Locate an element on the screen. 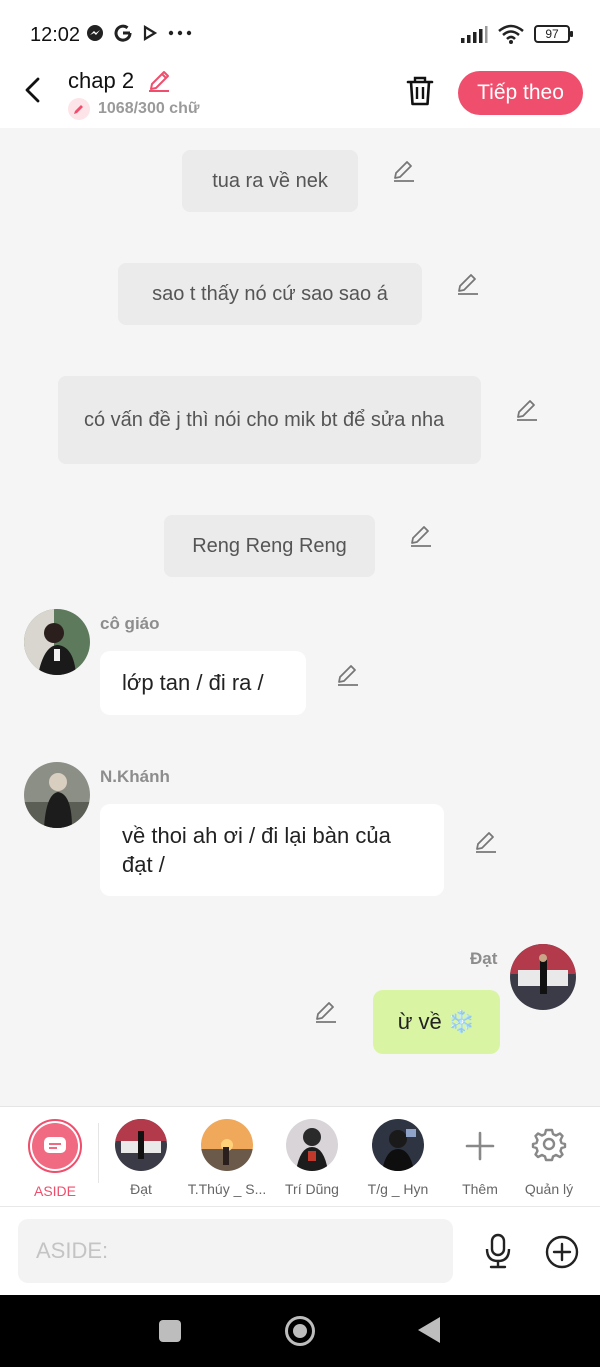 This screenshot has height=1367, width=600. edit-title-icon is located at coordinates (159, 81).